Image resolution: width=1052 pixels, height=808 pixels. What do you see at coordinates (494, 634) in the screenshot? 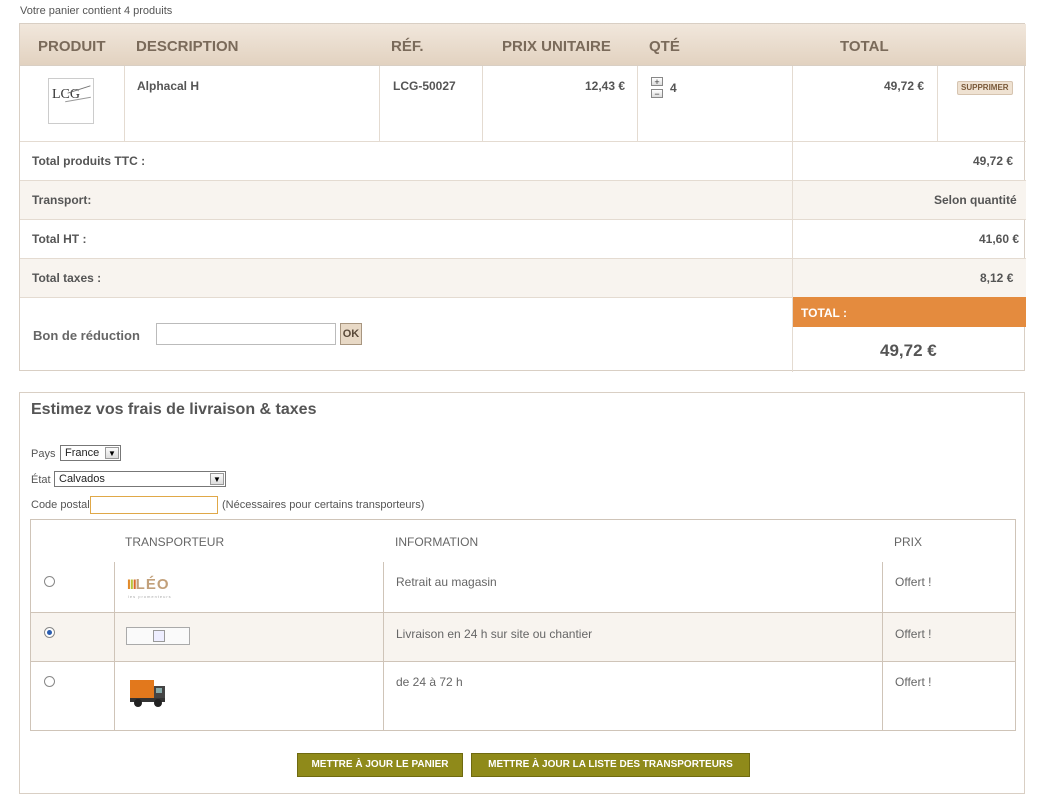
I see `carrier-info-2: Livraison en 24 h sur site ou chantier` at bounding box center [494, 634].